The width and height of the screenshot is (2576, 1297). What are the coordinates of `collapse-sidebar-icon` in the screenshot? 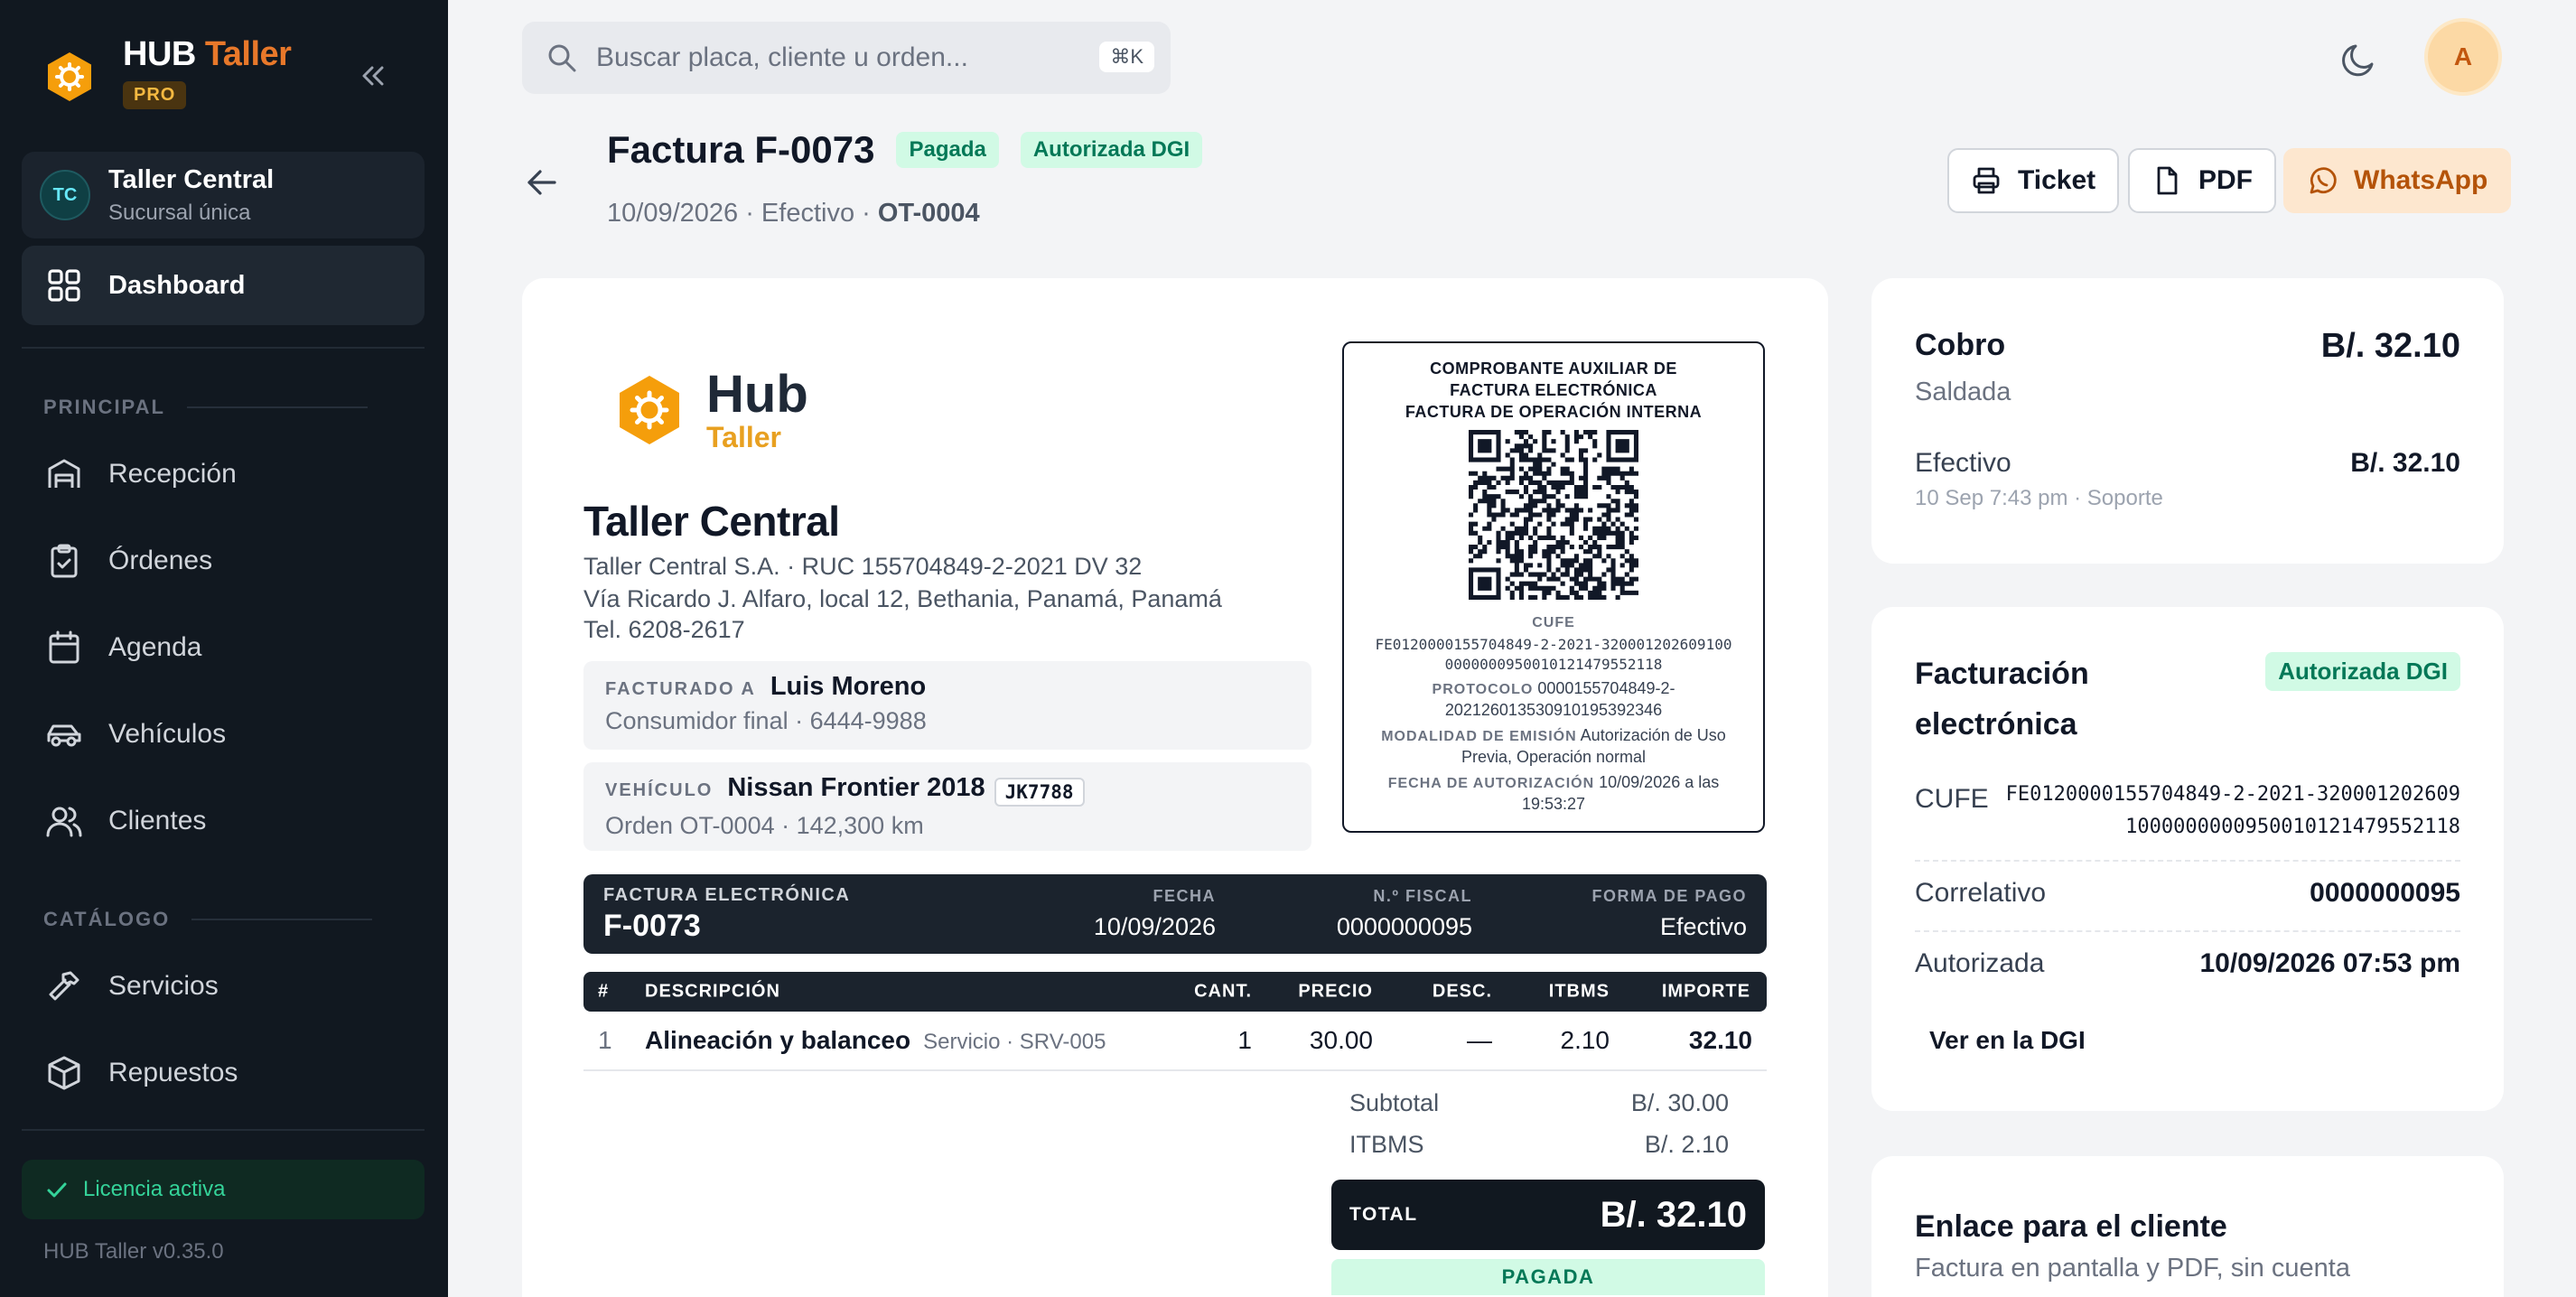 It's located at (372, 76).